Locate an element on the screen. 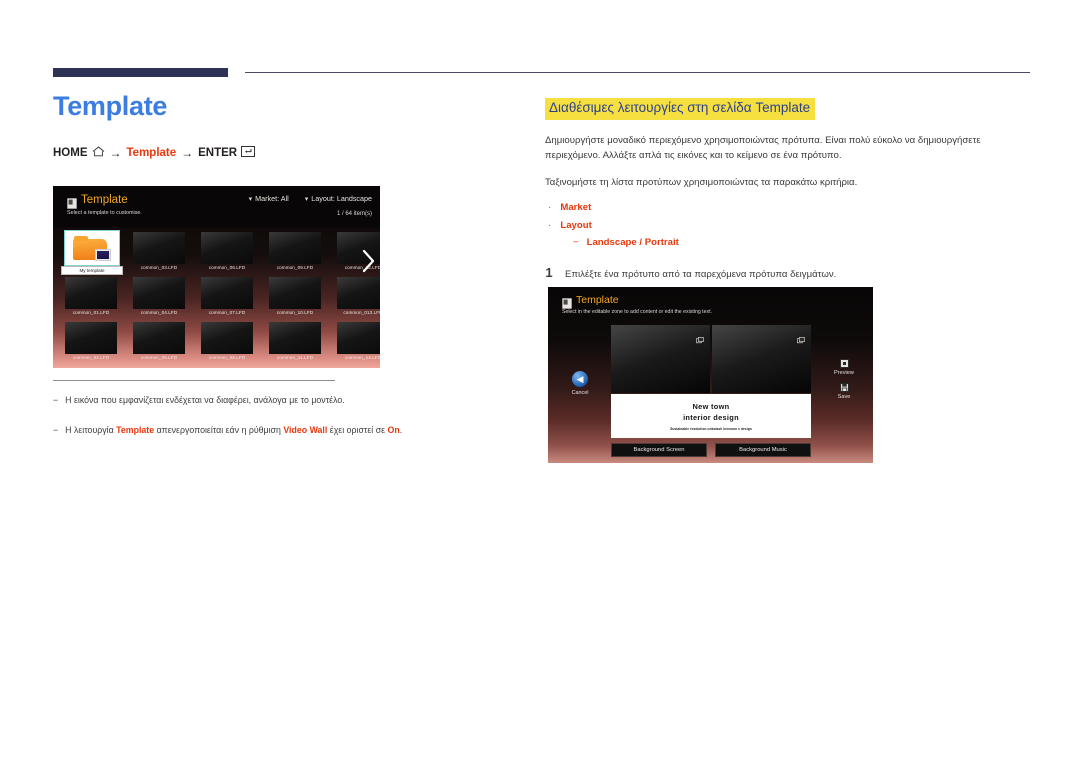  filter-layout: ▾ Layout: Landscape is located at coordinates (338, 198).